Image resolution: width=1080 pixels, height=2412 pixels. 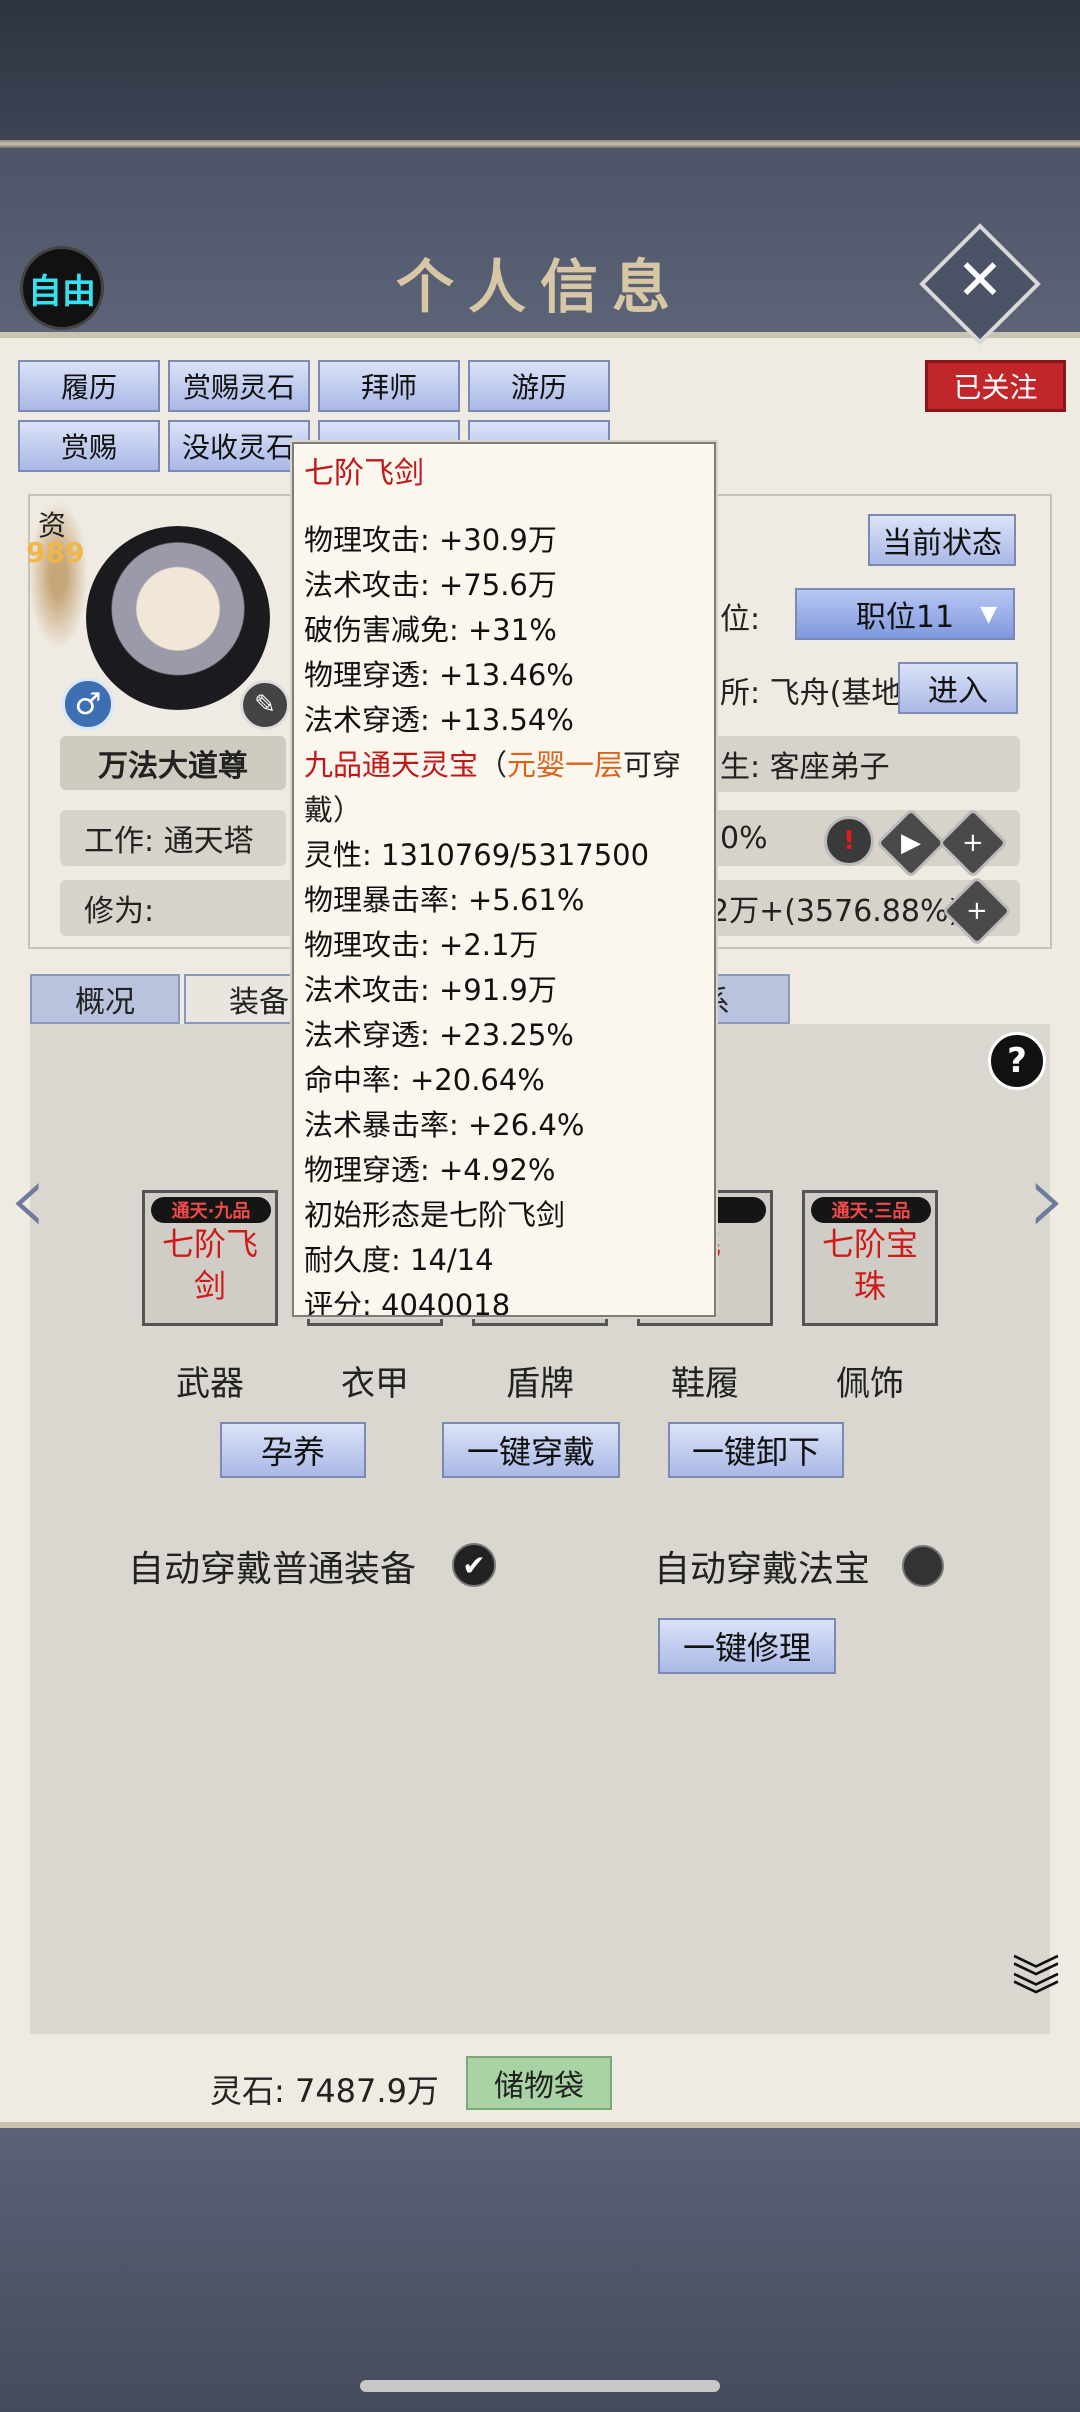 What do you see at coordinates (407, 1302) in the screenshot?
I see `stat-line: 评分: 4040018` at bounding box center [407, 1302].